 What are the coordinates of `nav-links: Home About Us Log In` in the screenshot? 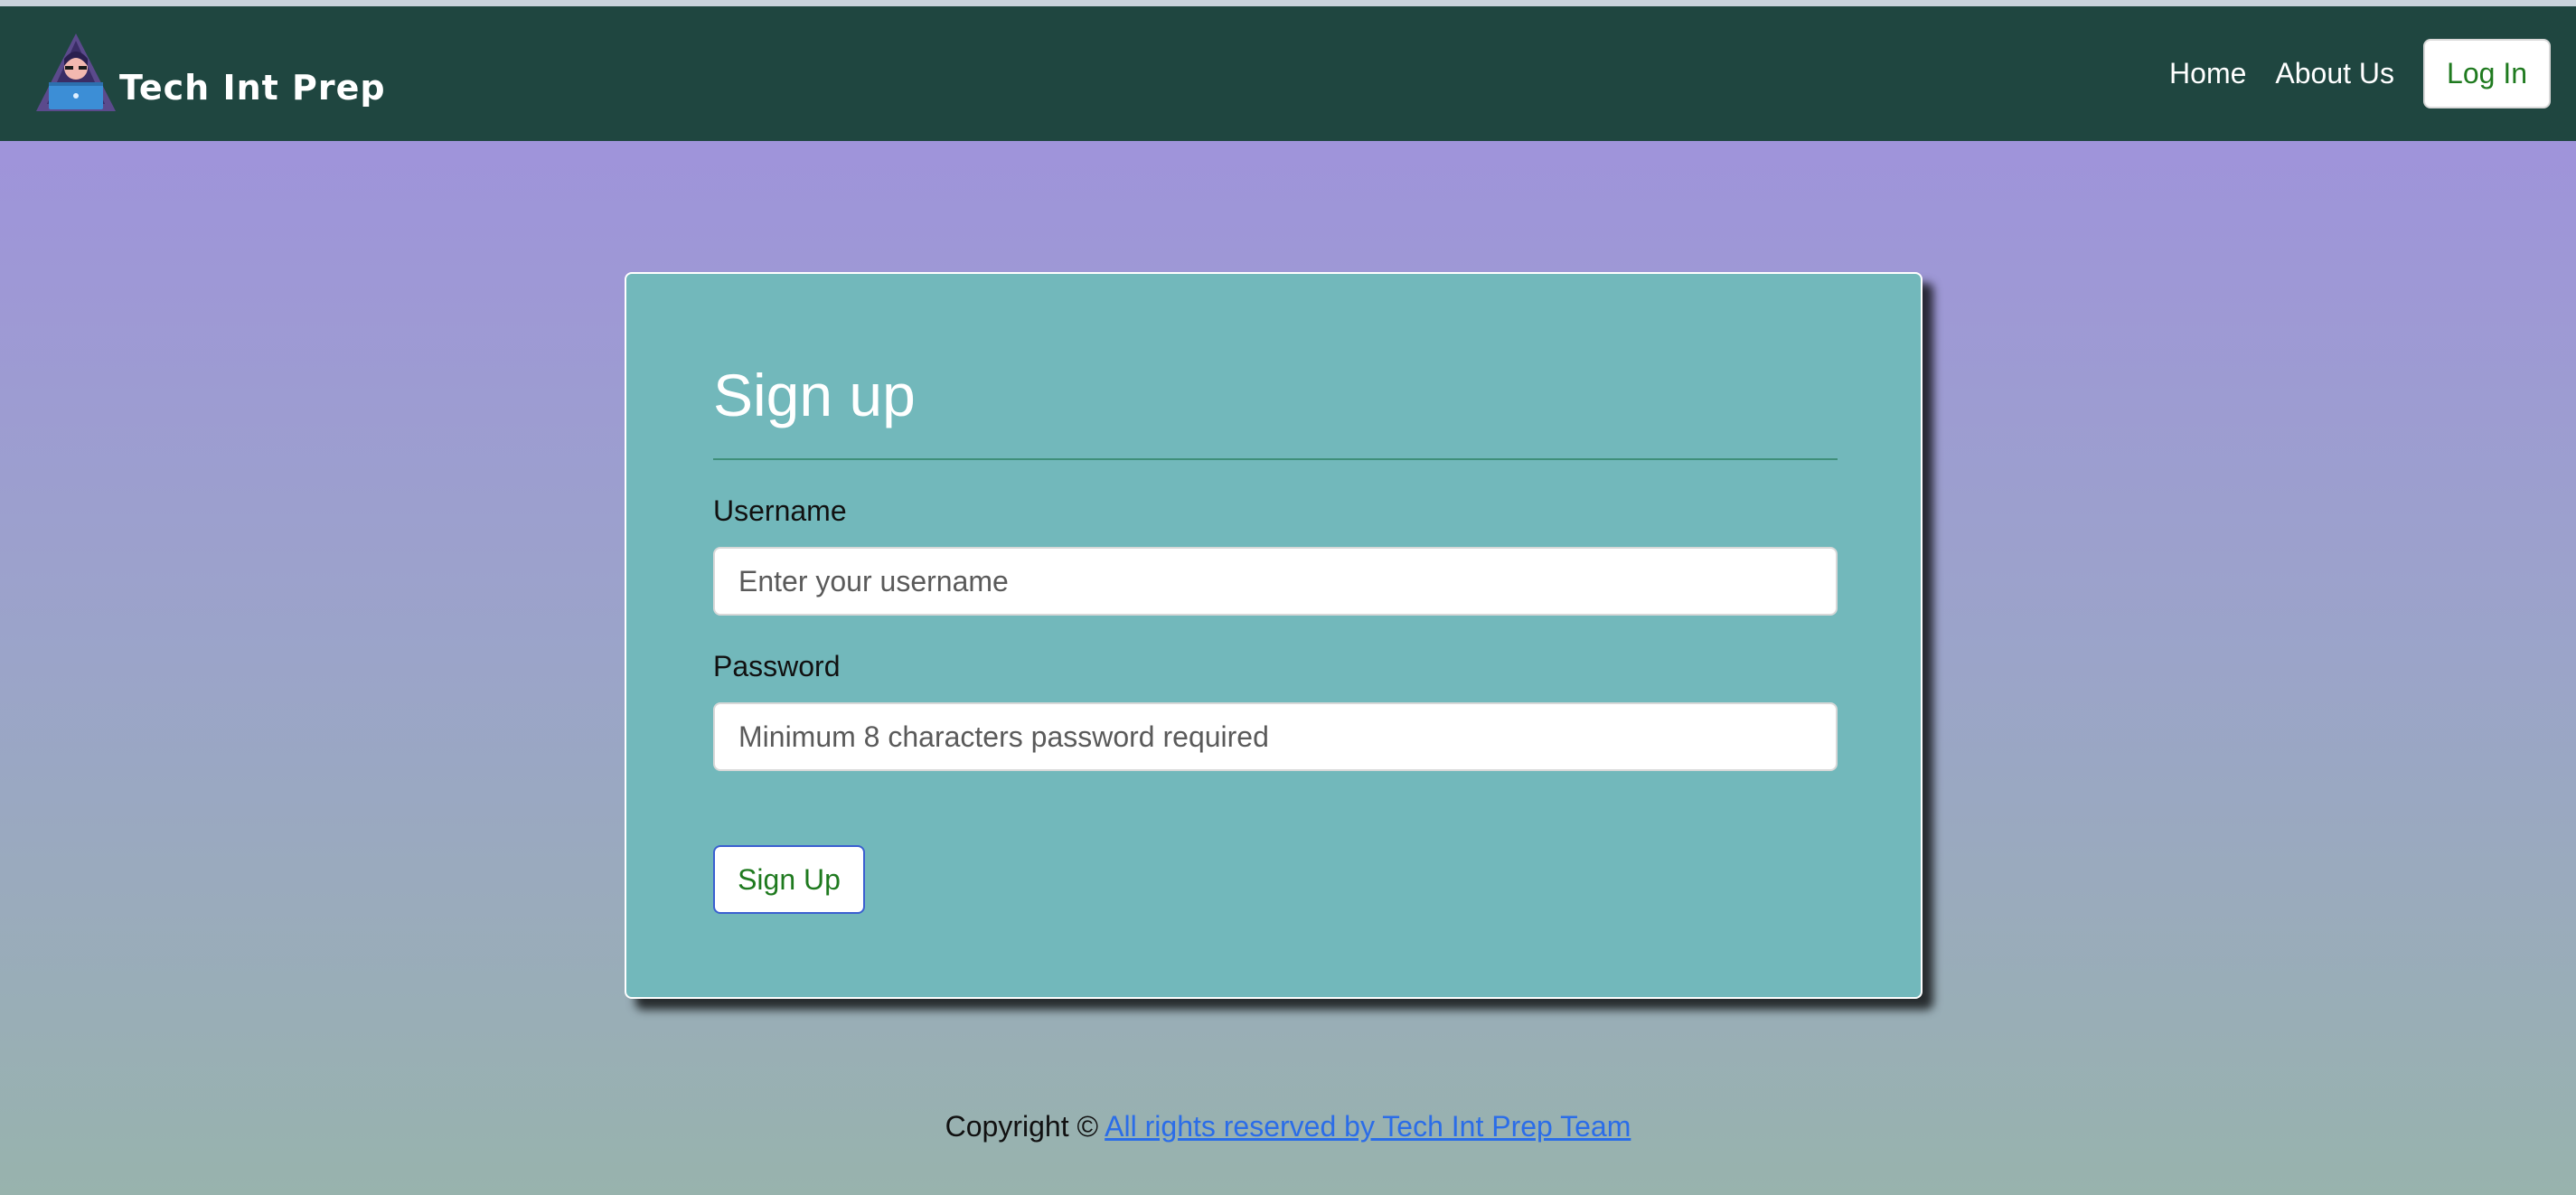 It's located at (2360, 73).